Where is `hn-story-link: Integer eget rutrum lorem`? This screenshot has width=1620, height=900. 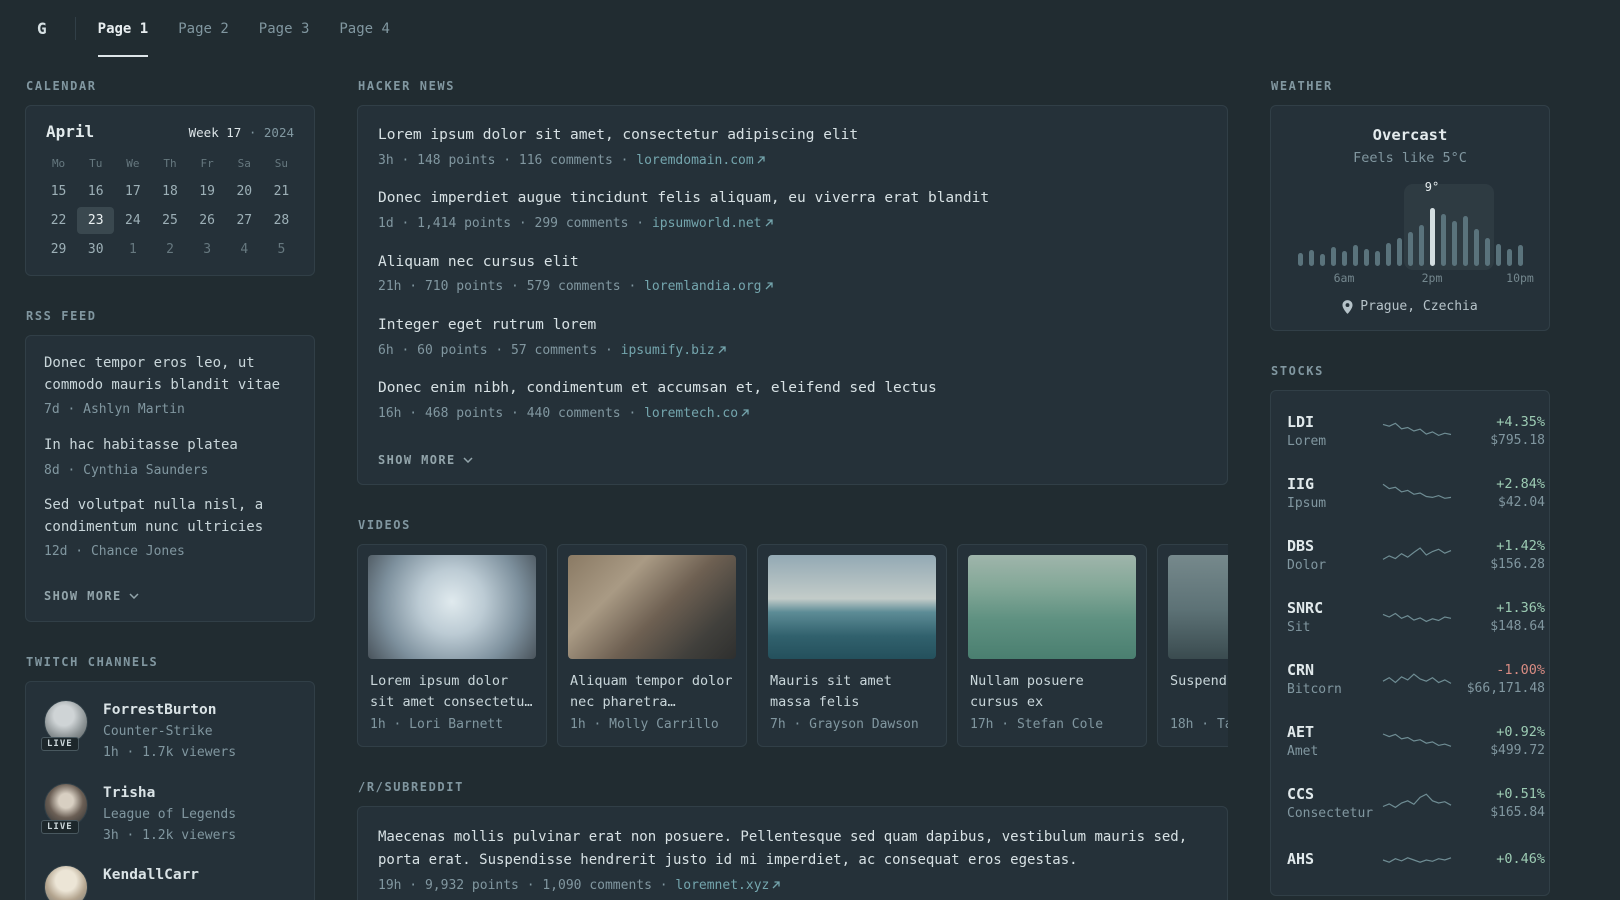
hn-story-link: Integer eget rutrum lorem is located at coordinates (792, 326).